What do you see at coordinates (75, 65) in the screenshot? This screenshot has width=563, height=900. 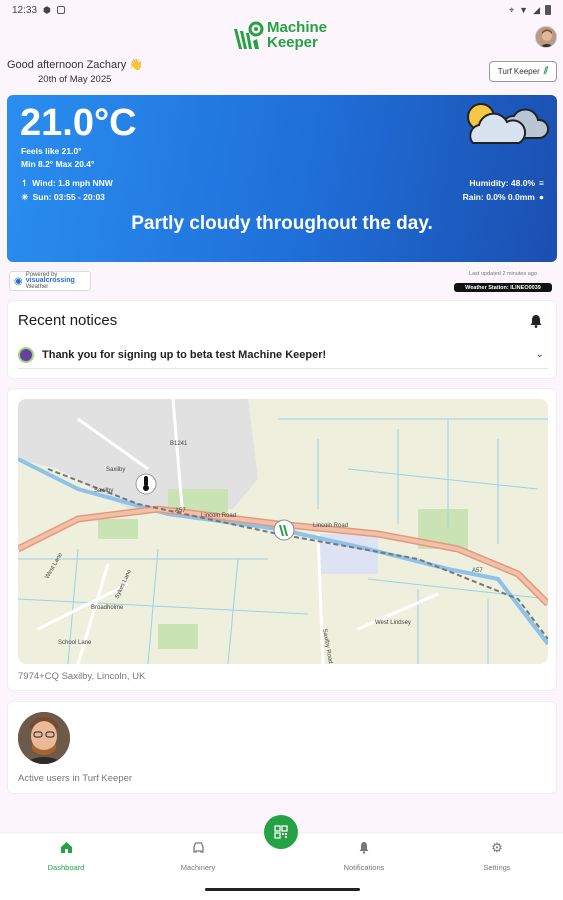 I see `greeting-text: Good afternoon Zachary 👋` at bounding box center [75, 65].